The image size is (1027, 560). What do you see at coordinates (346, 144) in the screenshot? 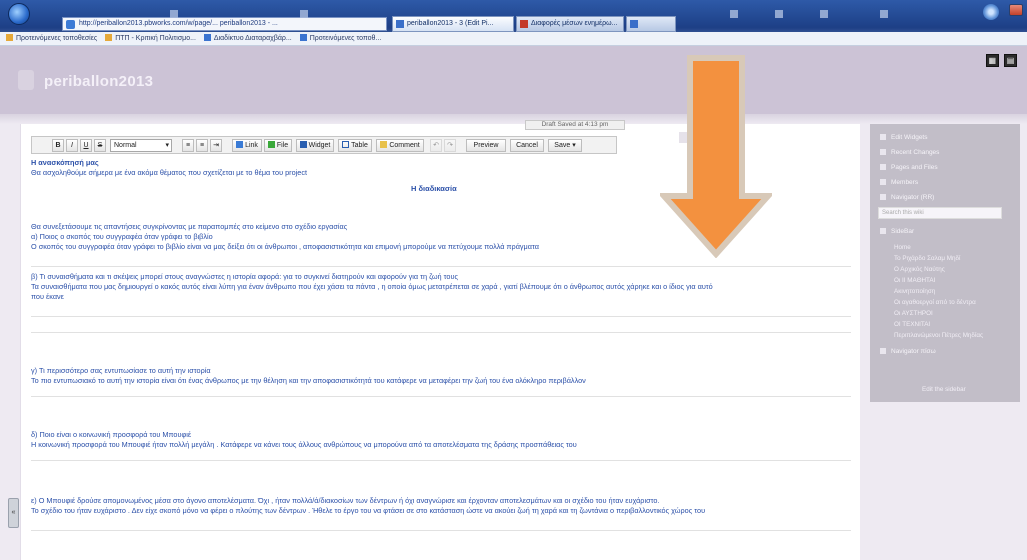
I see `table-icon` at bounding box center [346, 144].